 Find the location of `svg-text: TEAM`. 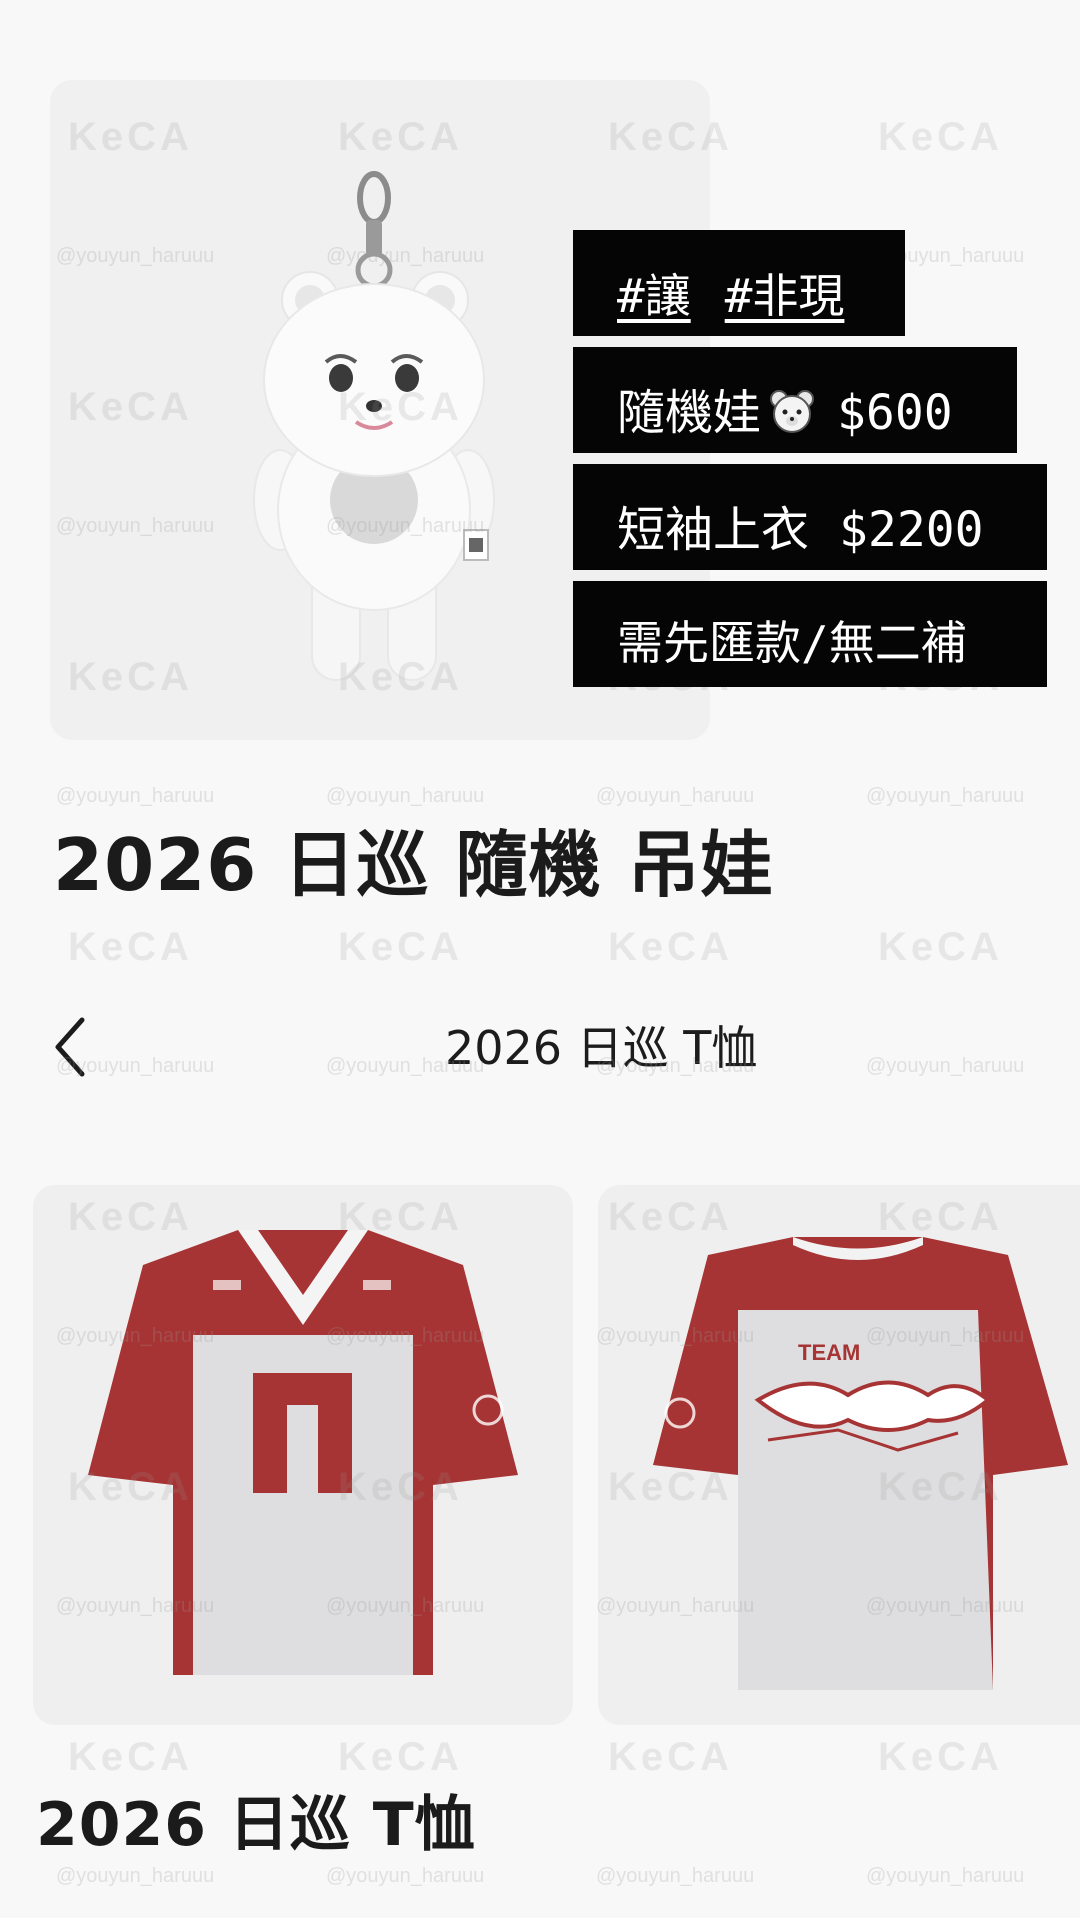

svg-text: TEAM is located at coordinates (829, 1352).